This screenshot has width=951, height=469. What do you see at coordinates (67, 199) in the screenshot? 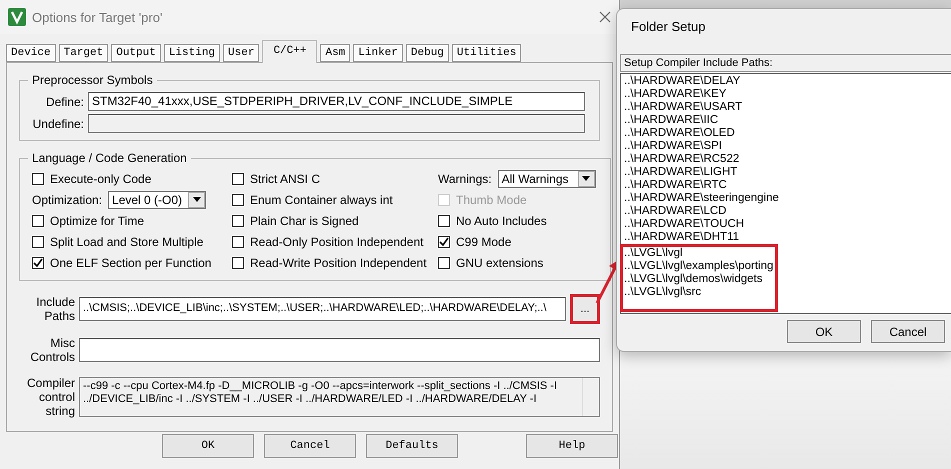
I see `select-label: Optimization:` at bounding box center [67, 199].